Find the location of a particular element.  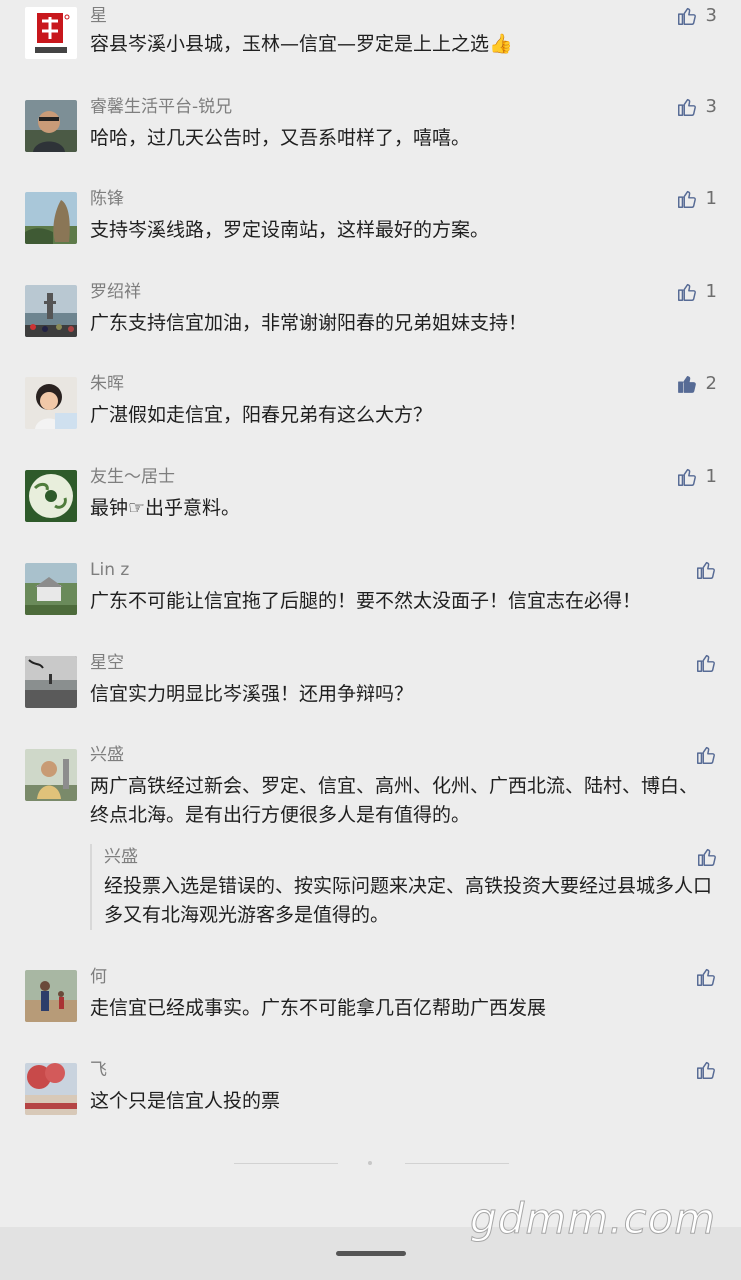

comment-text: 广东不可能让信宜拖了后腿的！要不然太没面子！信宜志在必得！ is located at coordinates (366, 601).